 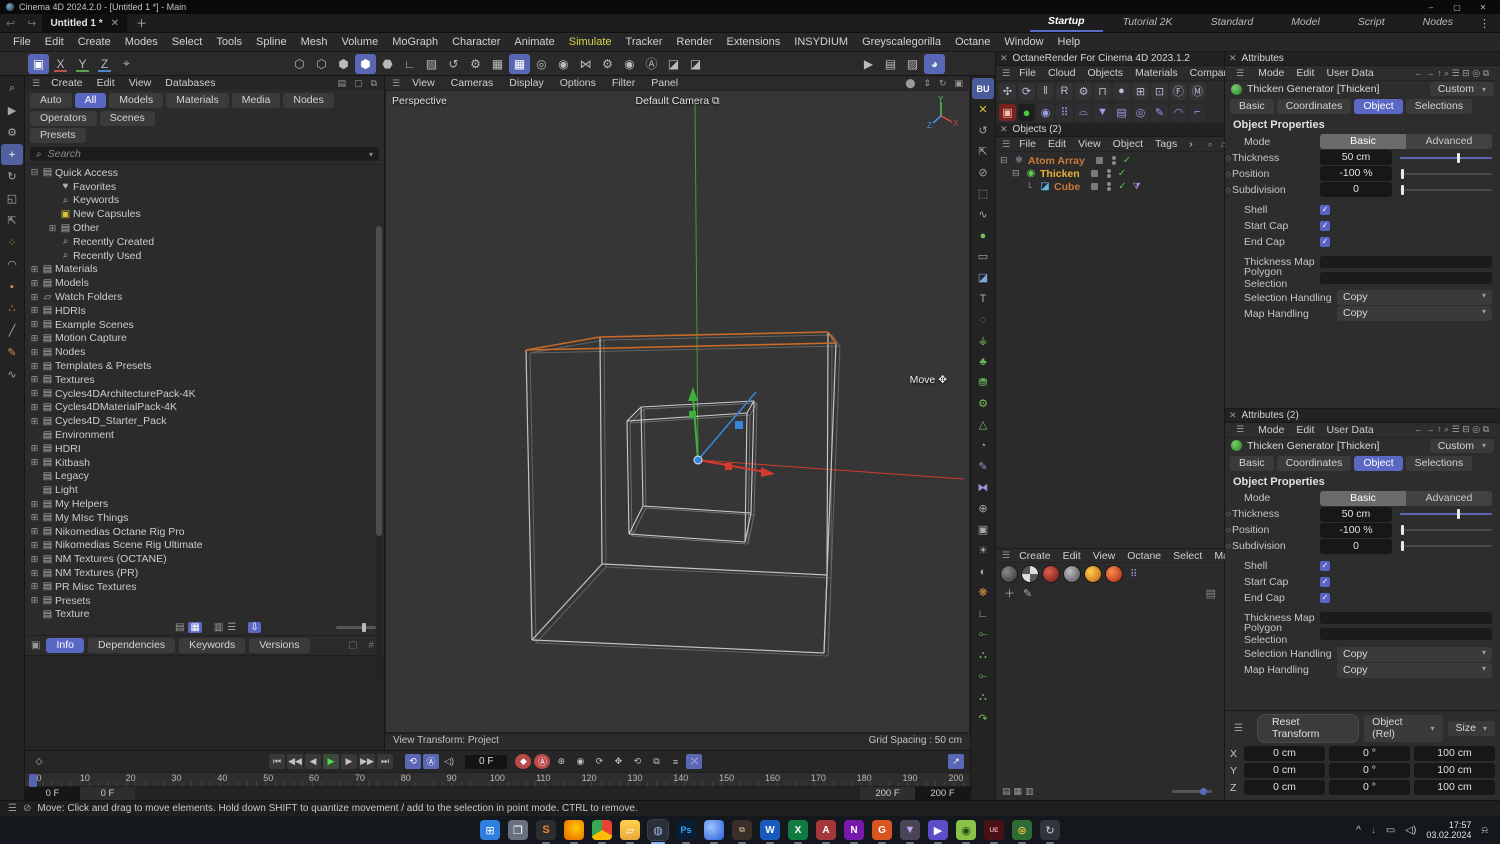 I want to click on menu-item: INSYDIUM, so click(x=821, y=42).